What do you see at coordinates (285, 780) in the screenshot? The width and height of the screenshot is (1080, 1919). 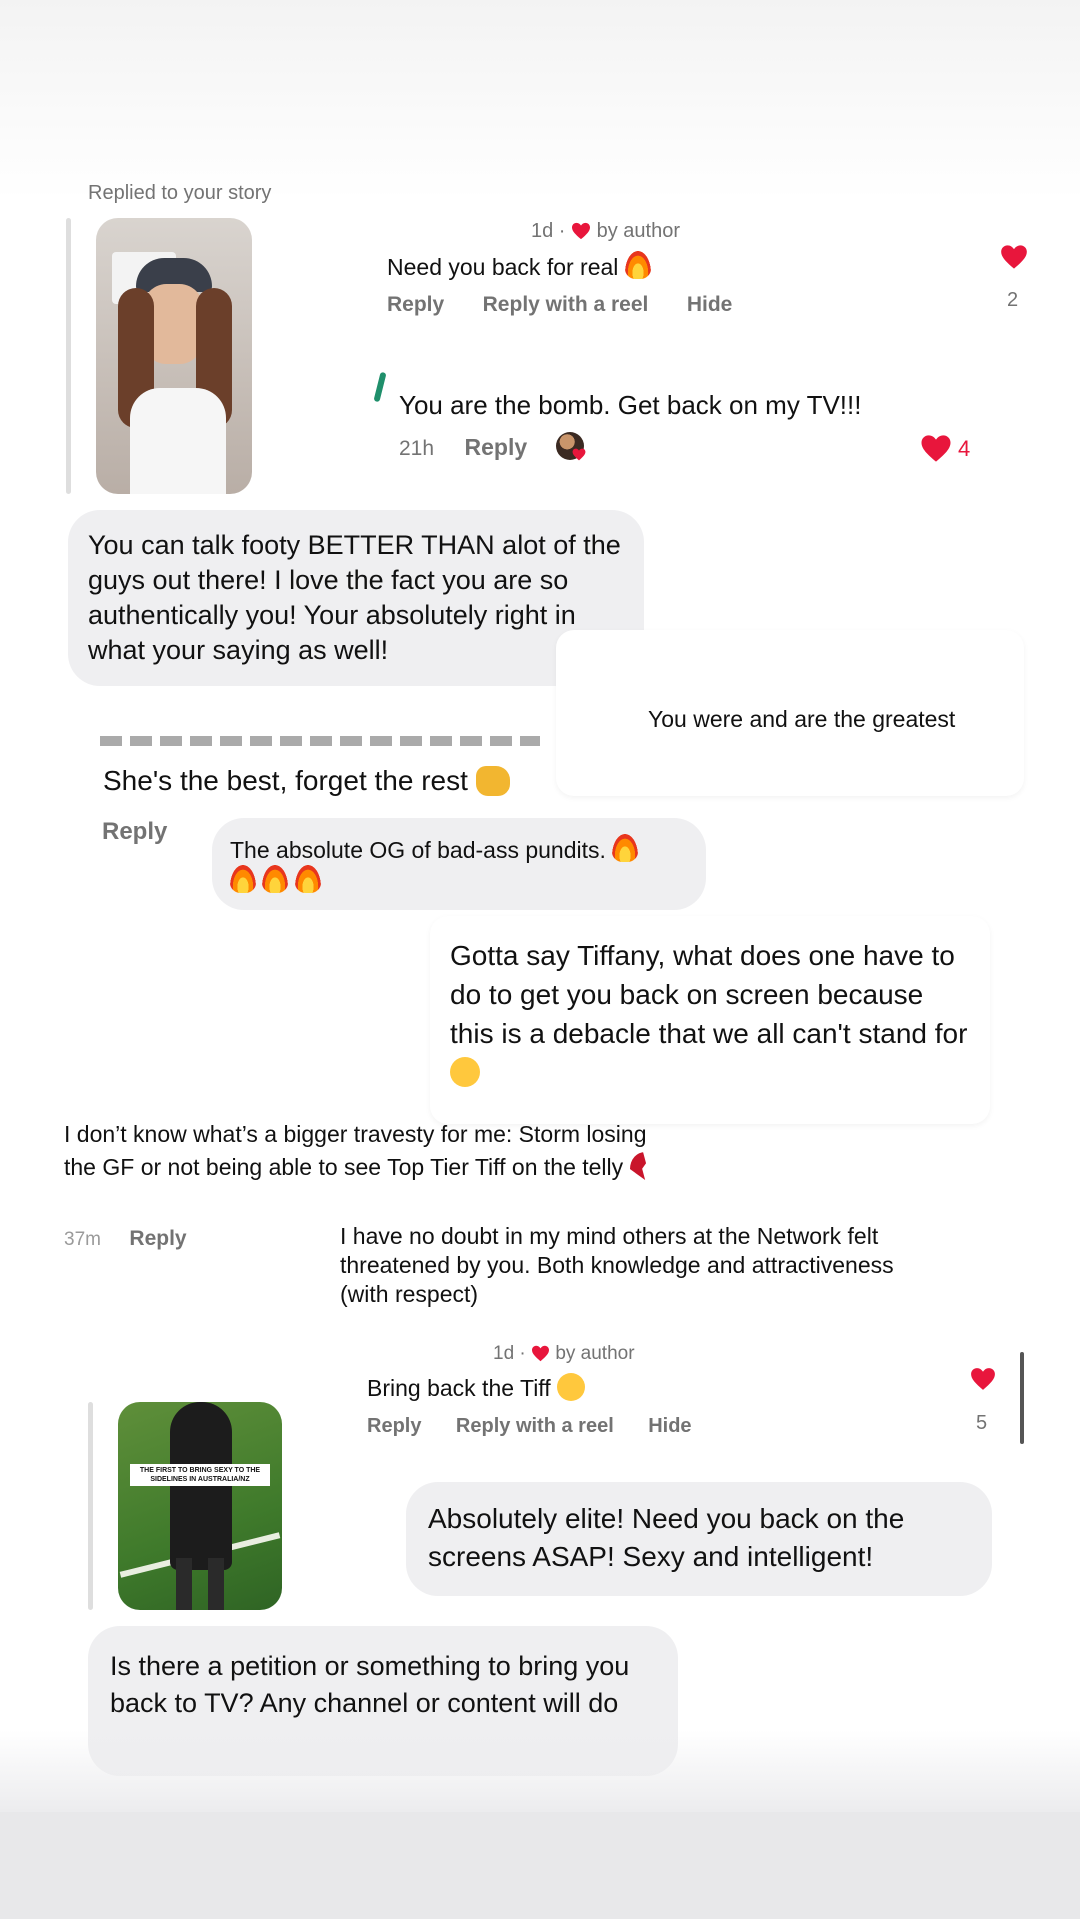 I see `comment3-text: She's the best, forget the rest` at bounding box center [285, 780].